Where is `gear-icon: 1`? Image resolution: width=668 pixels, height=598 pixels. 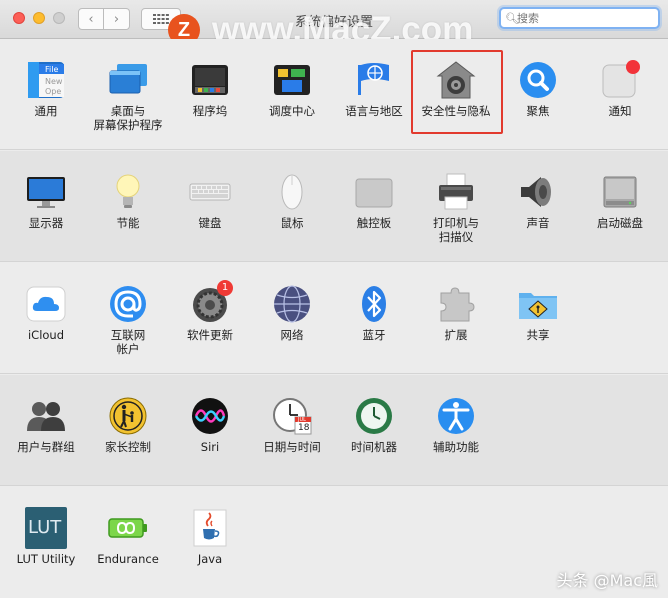 gear-icon: 1 is located at coordinates (211, 302).